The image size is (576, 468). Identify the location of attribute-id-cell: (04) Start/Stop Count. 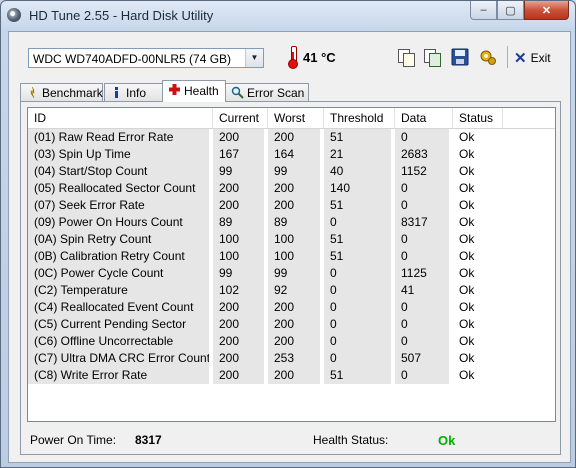
(118, 171).